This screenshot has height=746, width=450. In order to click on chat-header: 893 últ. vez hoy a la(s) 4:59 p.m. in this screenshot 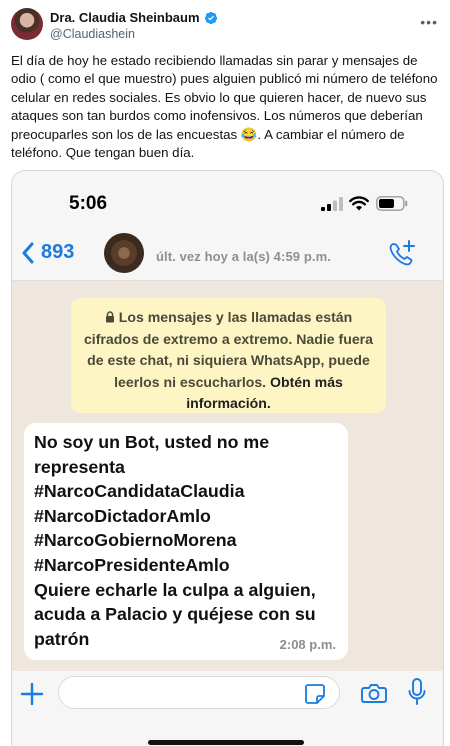, I will do `click(227, 255)`.